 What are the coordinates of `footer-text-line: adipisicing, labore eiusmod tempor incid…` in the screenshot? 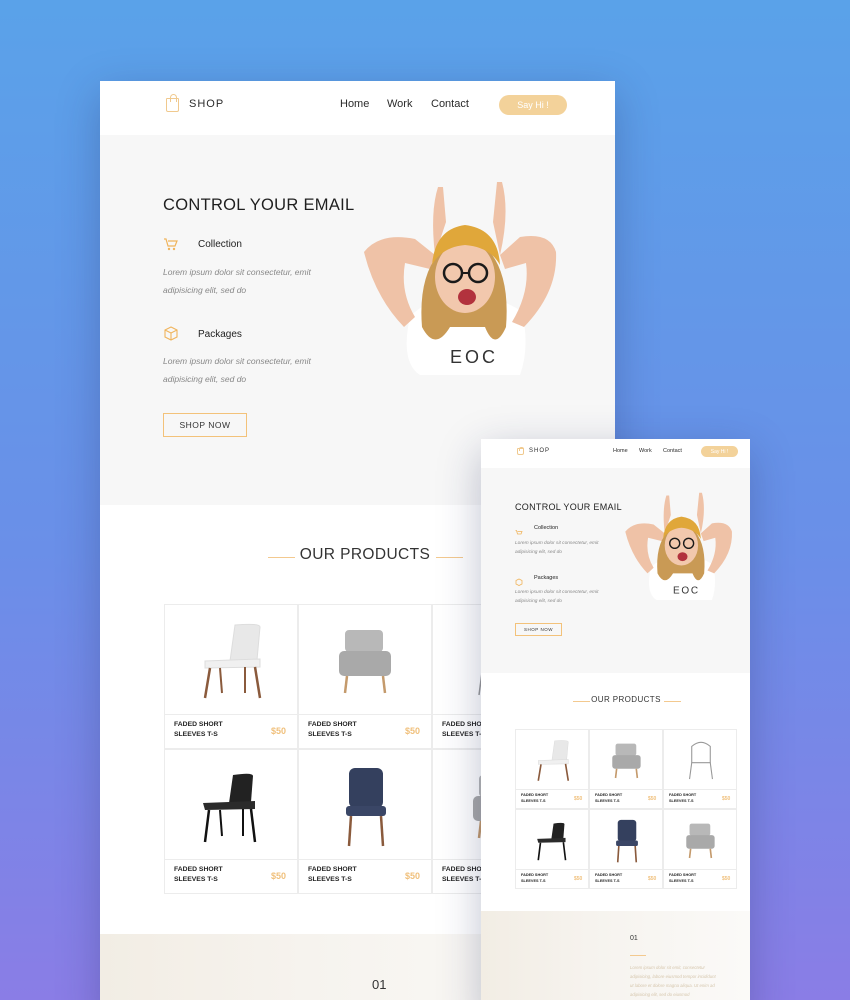 It's located at (673, 976).